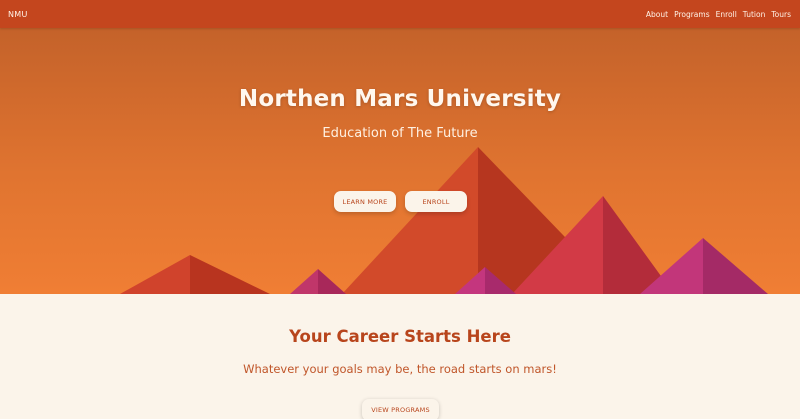 Image resolution: width=800 pixels, height=419 pixels. What do you see at coordinates (155, 274) in the screenshot?
I see `mountain-left-face` at bounding box center [155, 274].